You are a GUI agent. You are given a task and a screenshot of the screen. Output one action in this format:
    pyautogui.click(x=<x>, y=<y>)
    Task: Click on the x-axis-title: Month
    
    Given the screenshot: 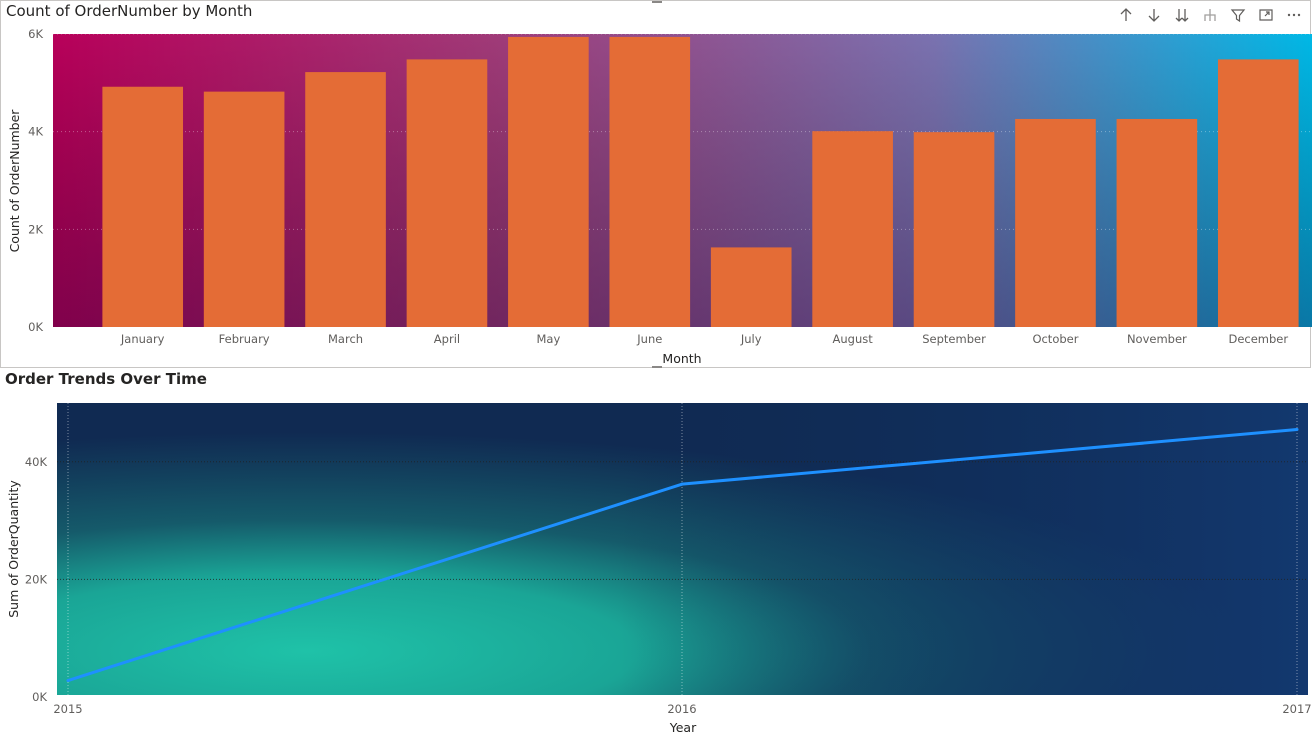 What is the action you would take?
    pyautogui.click(x=681, y=358)
    